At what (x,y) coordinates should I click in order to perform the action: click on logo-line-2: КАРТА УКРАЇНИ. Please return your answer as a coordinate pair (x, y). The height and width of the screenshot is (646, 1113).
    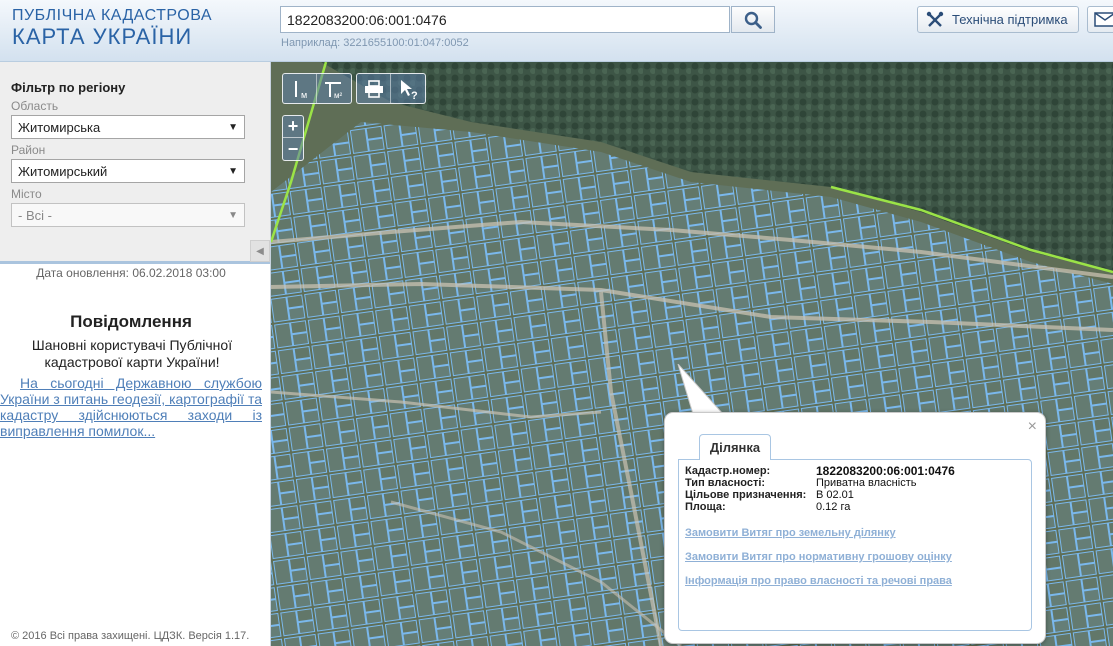
    Looking at the image, I should click on (102, 36).